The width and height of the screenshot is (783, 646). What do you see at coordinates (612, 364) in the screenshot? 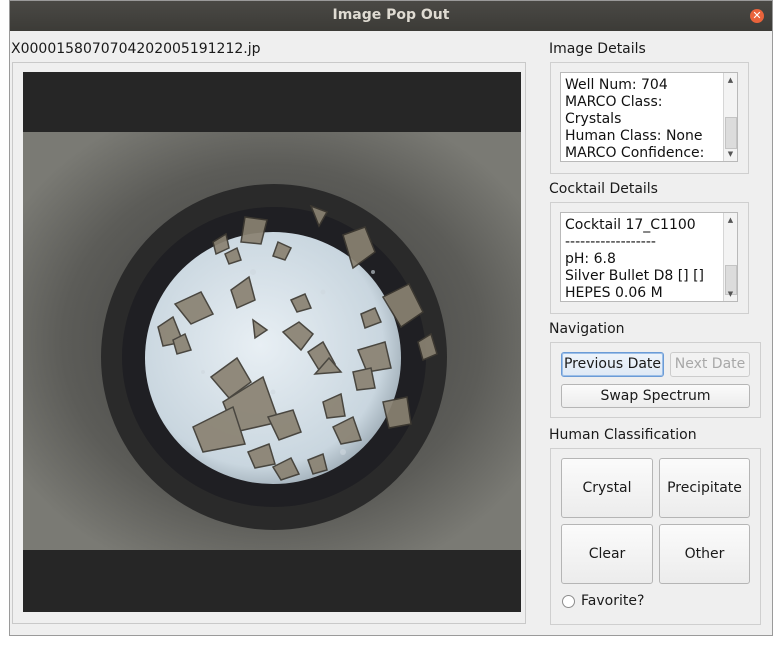
I see `previous-date-button: Previous Date` at bounding box center [612, 364].